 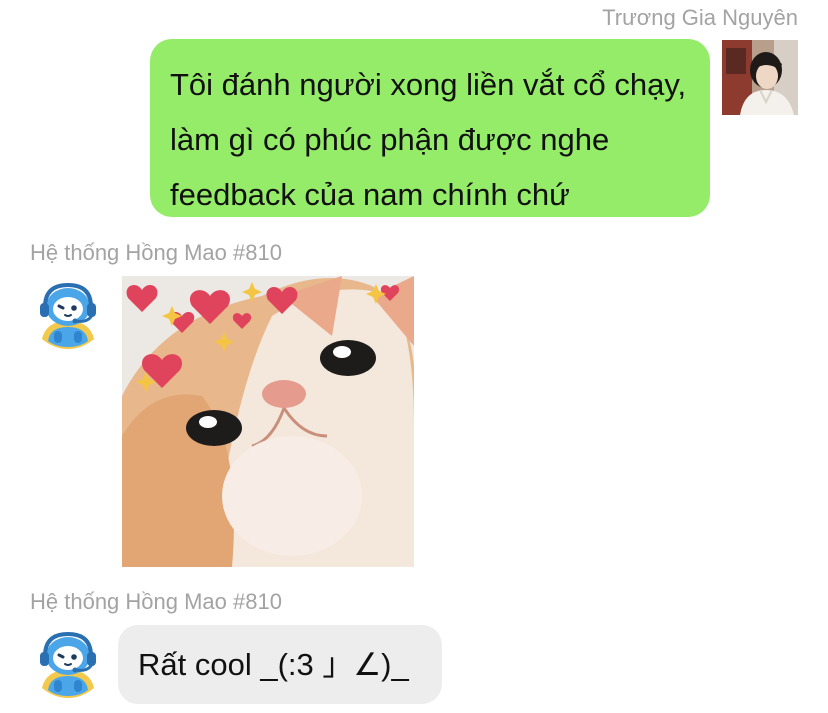 I want to click on sender-name-user: Trương Gia Nguyên, so click(x=700, y=17).